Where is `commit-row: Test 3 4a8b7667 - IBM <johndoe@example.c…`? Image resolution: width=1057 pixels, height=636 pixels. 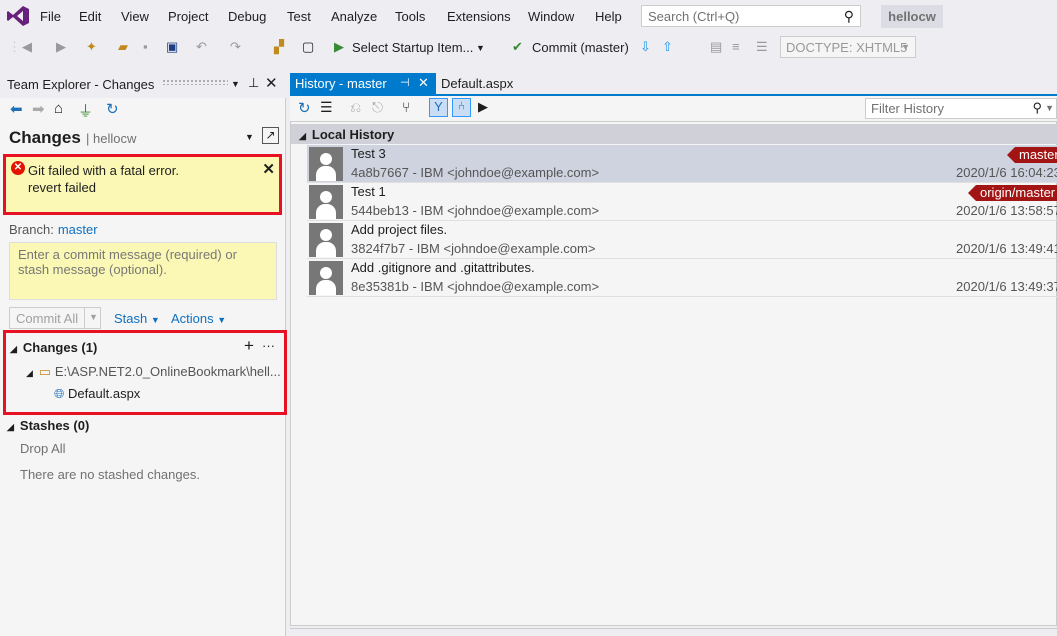
commit-row: Test 3 4a8b7667 - IBM <johndoe@example.c… is located at coordinates (682, 164).